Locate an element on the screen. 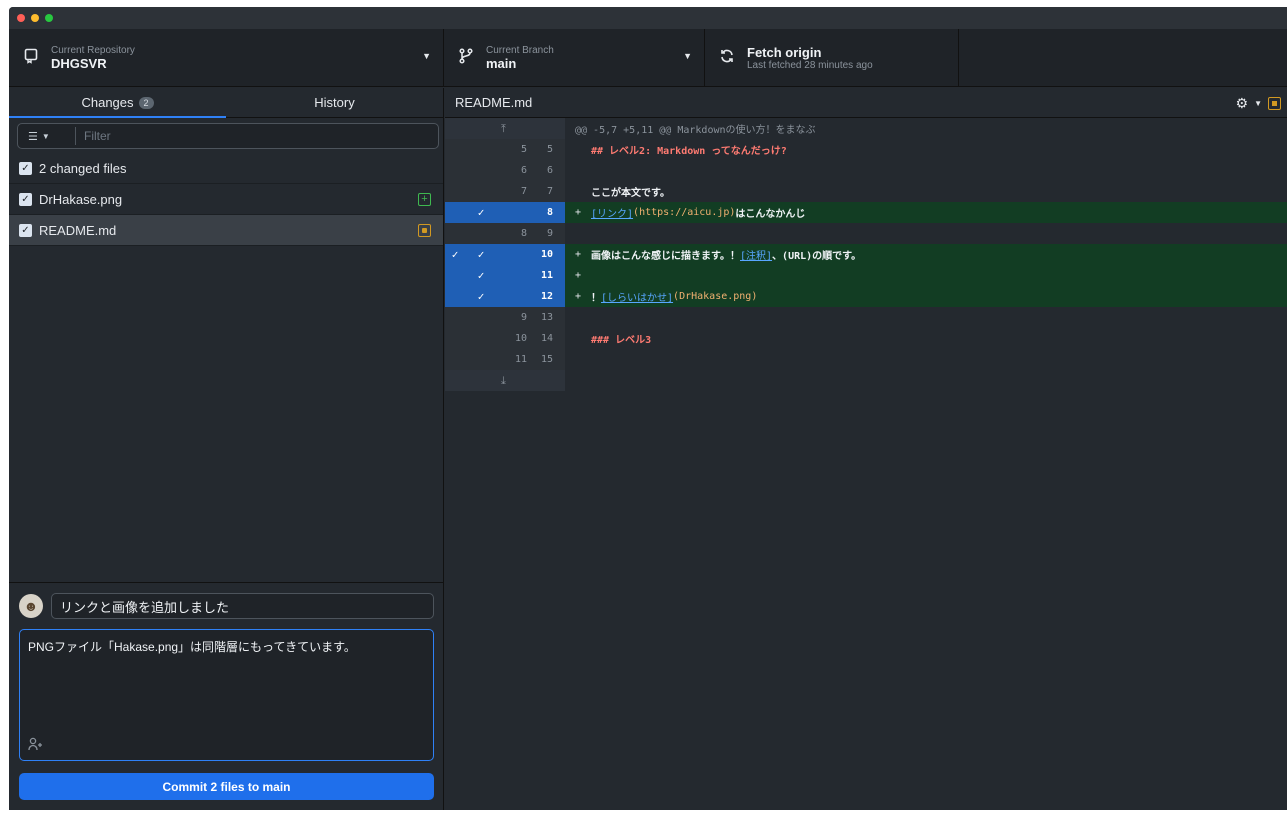 This screenshot has width=1287, height=815. diff-line: 11 15 is located at coordinates (866, 359).